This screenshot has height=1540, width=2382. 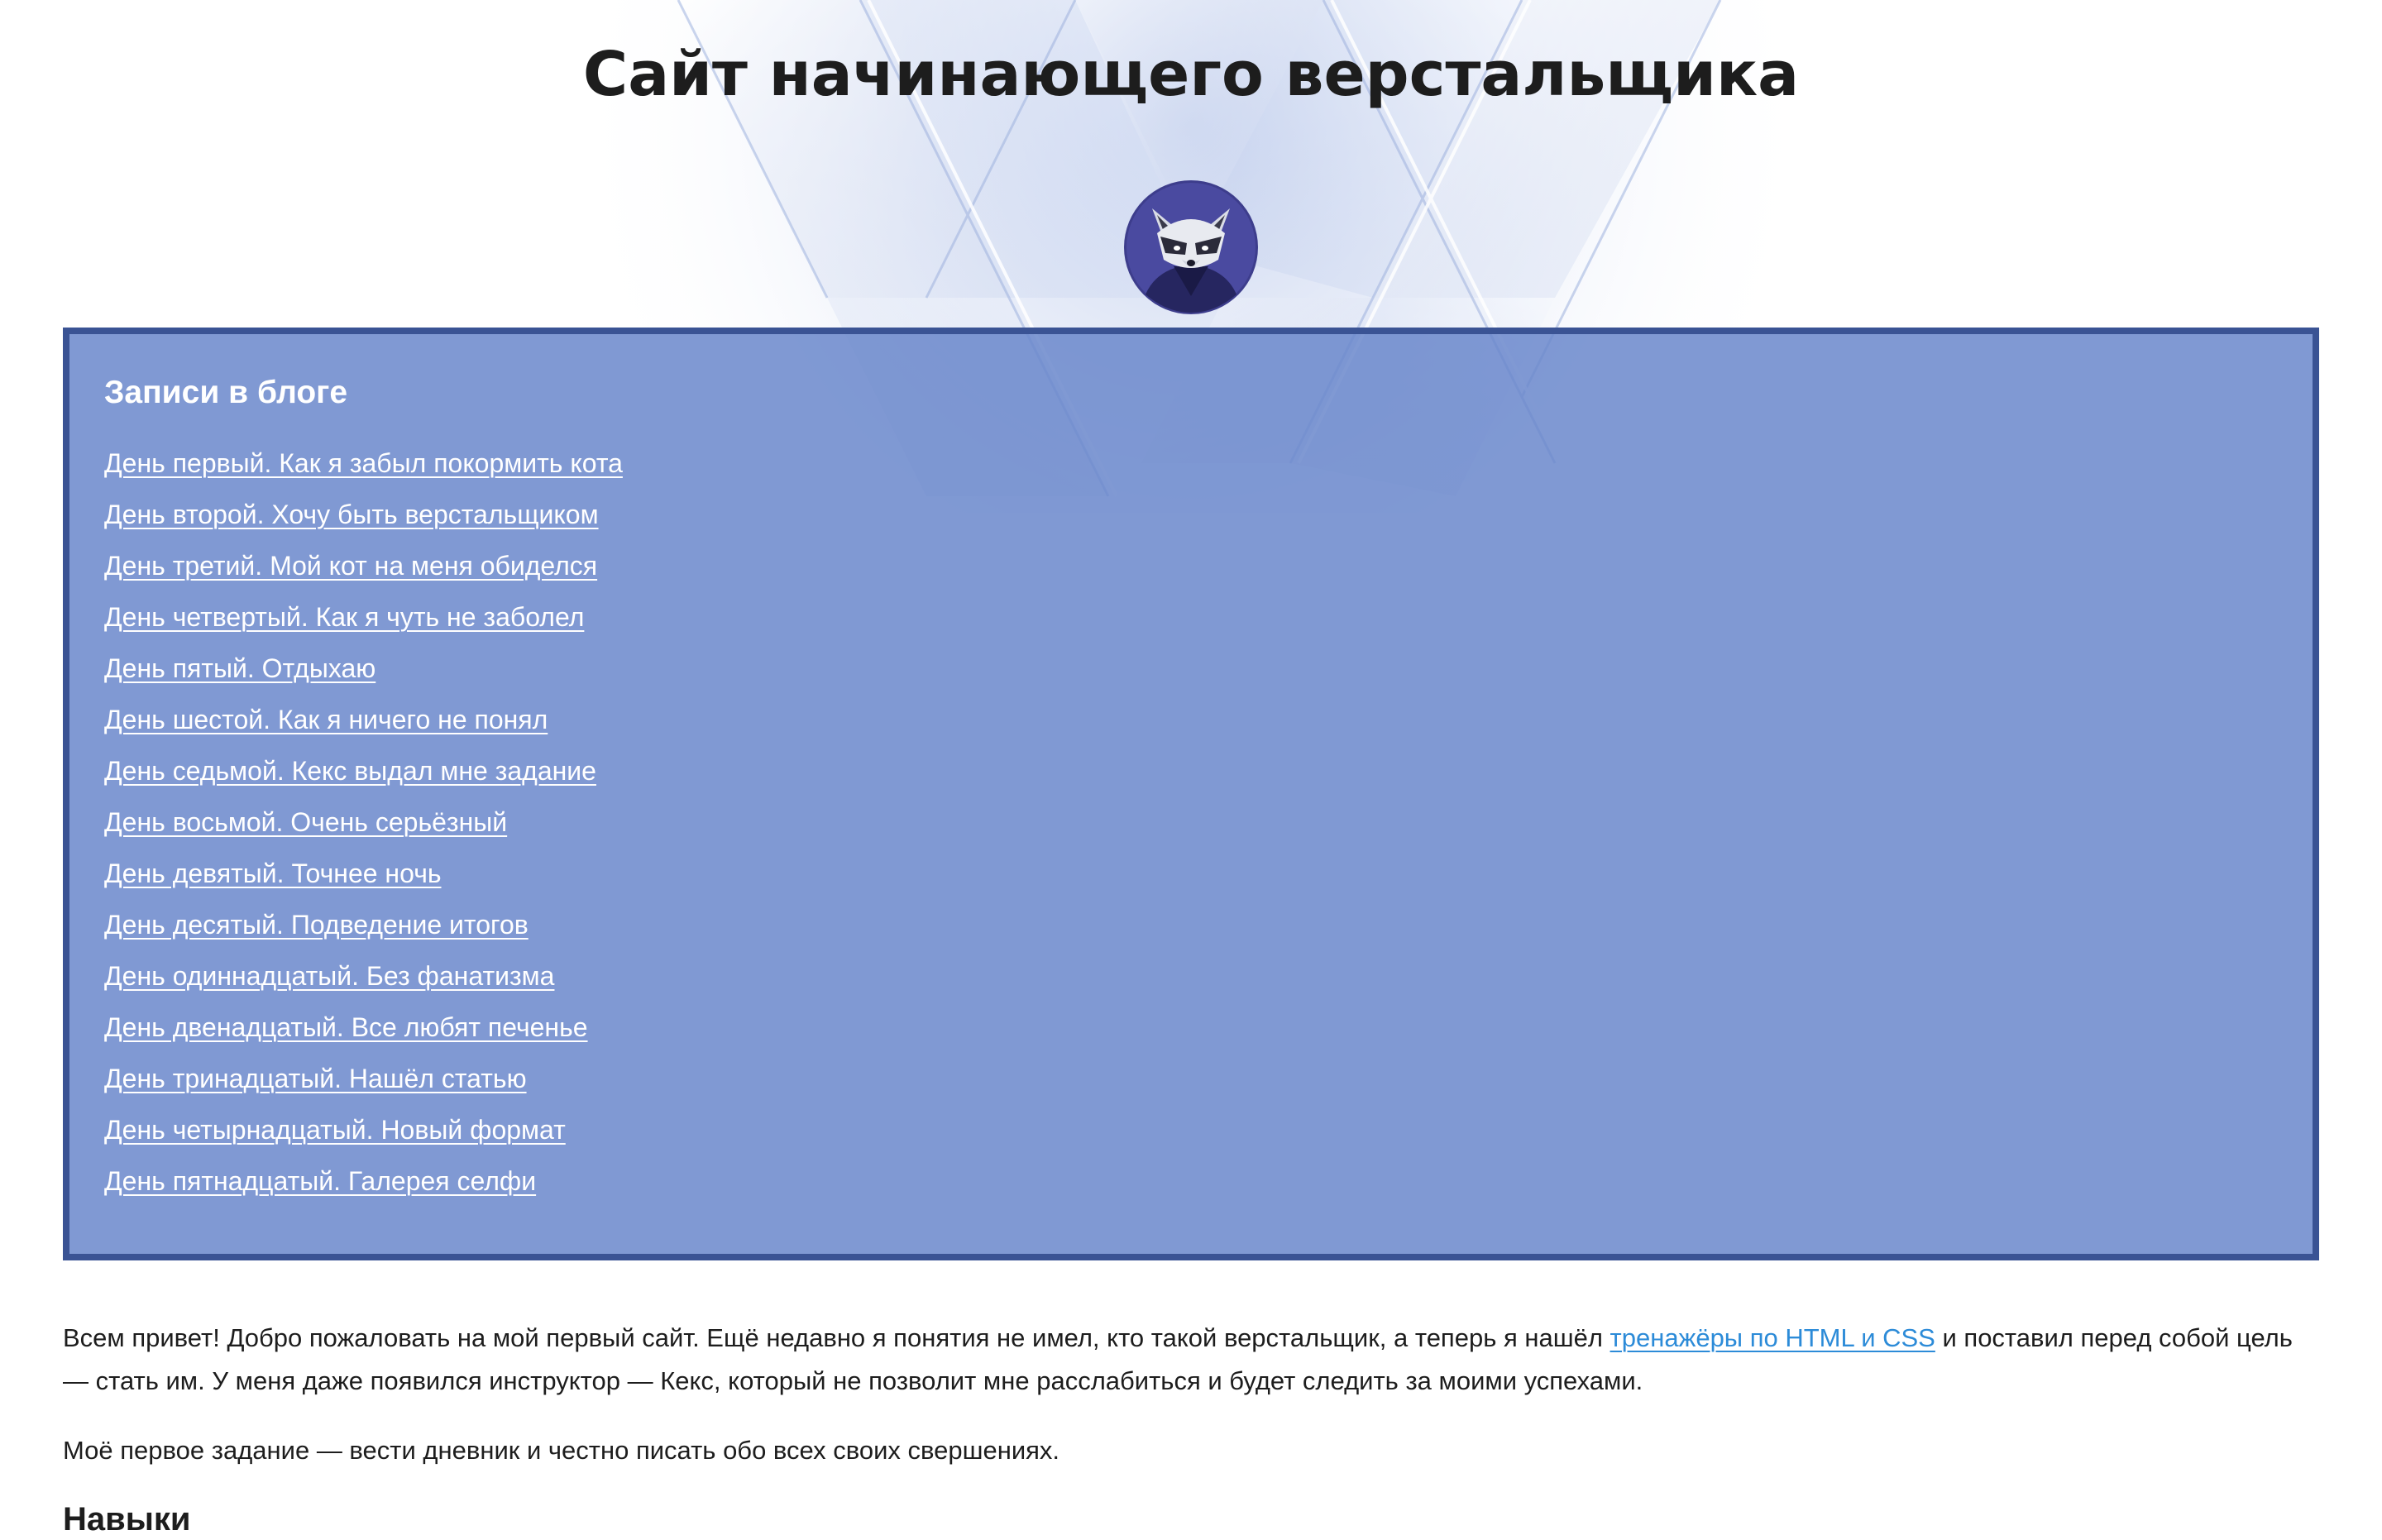 I want to click on blog-section-title: Записи в блоге, so click(x=226, y=392).